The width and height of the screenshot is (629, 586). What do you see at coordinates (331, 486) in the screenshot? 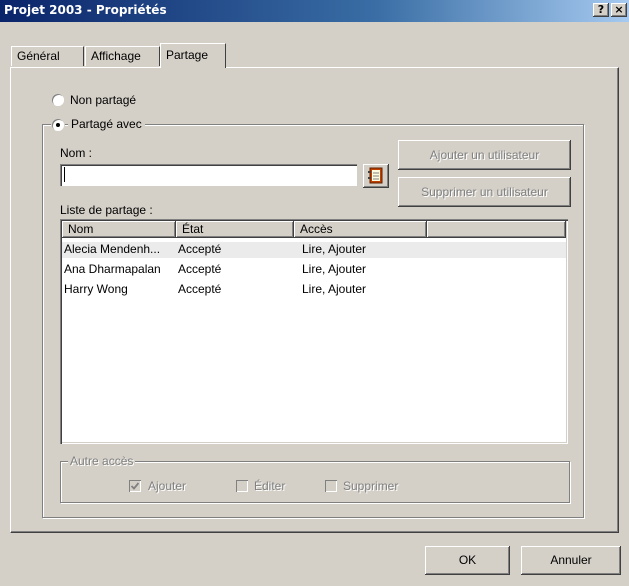
I see `checkbox-delete` at bounding box center [331, 486].